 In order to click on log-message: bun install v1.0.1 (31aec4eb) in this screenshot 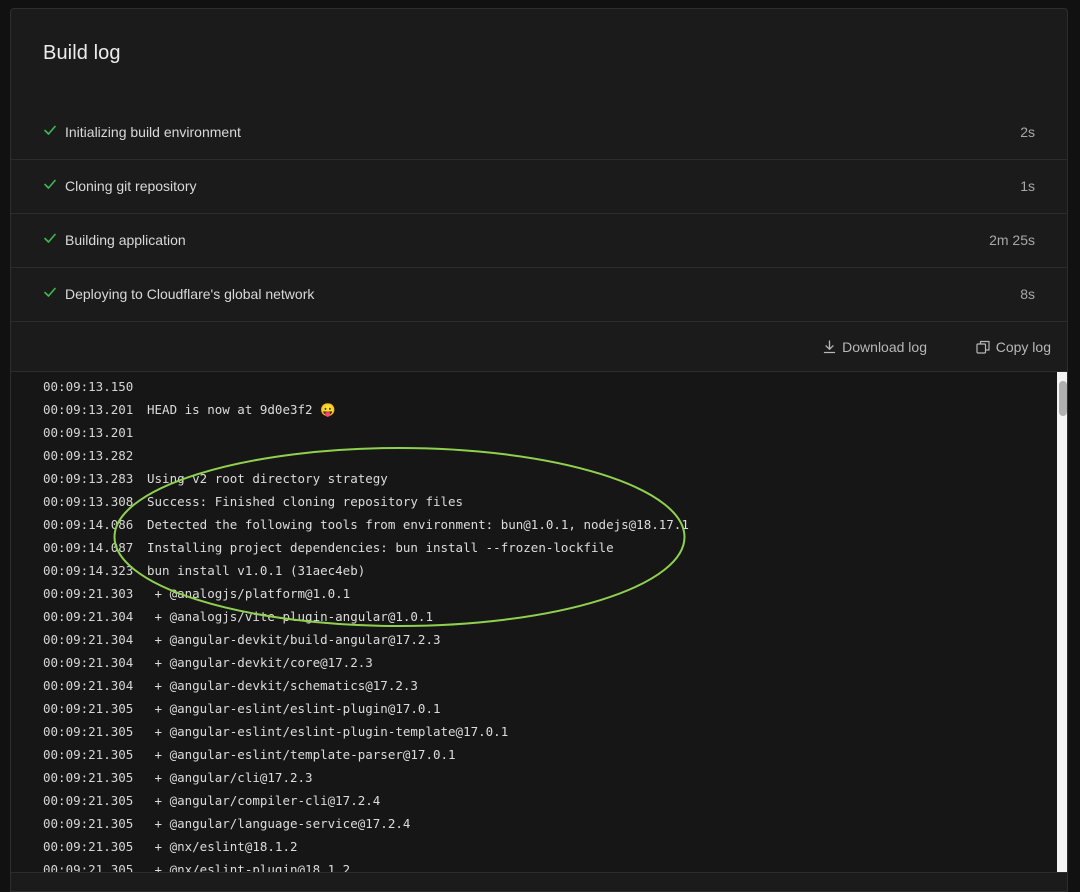, I will do `click(256, 570)`.